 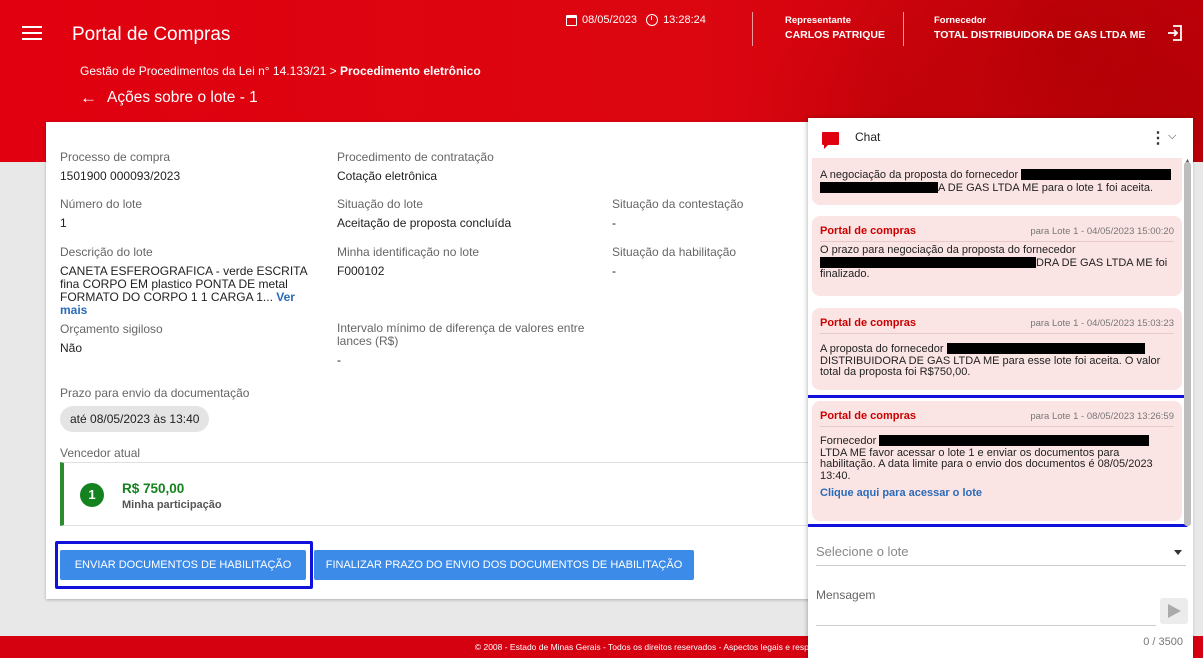 What do you see at coordinates (100, 453) in the screenshot?
I see `vencedor-label: Vencedor atual` at bounding box center [100, 453].